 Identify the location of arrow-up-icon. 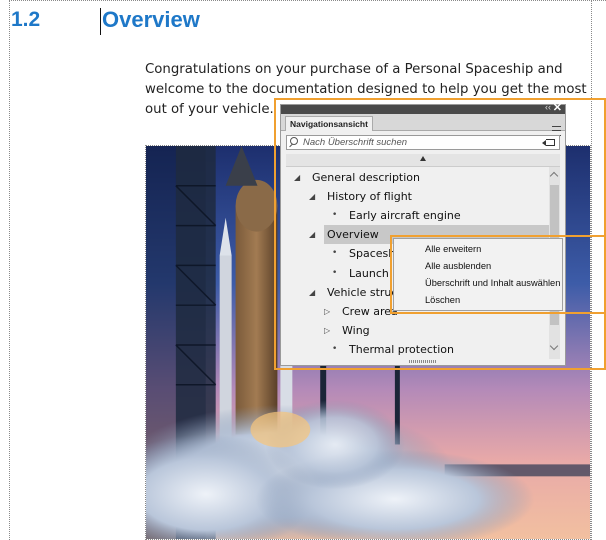
(423, 158).